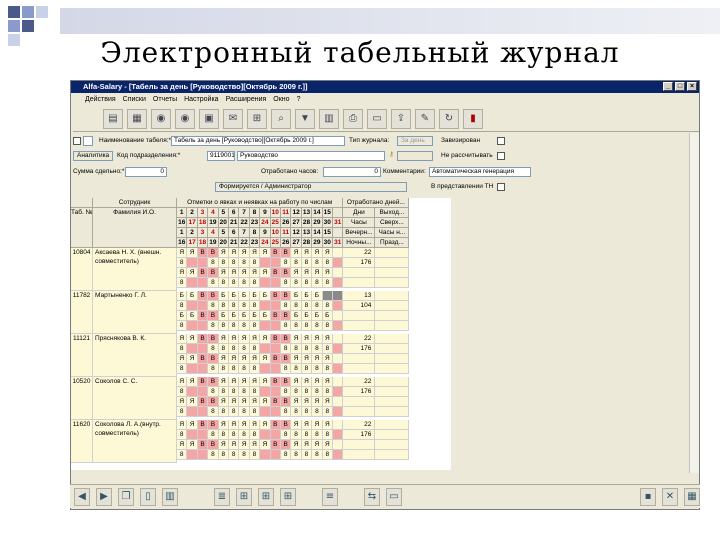 The width and height of the screenshot is (720, 540). What do you see at coordinates (244, 496) in the screenshot?
I see `grid-add-icon: ⊞` at bounding box center [244, 496].